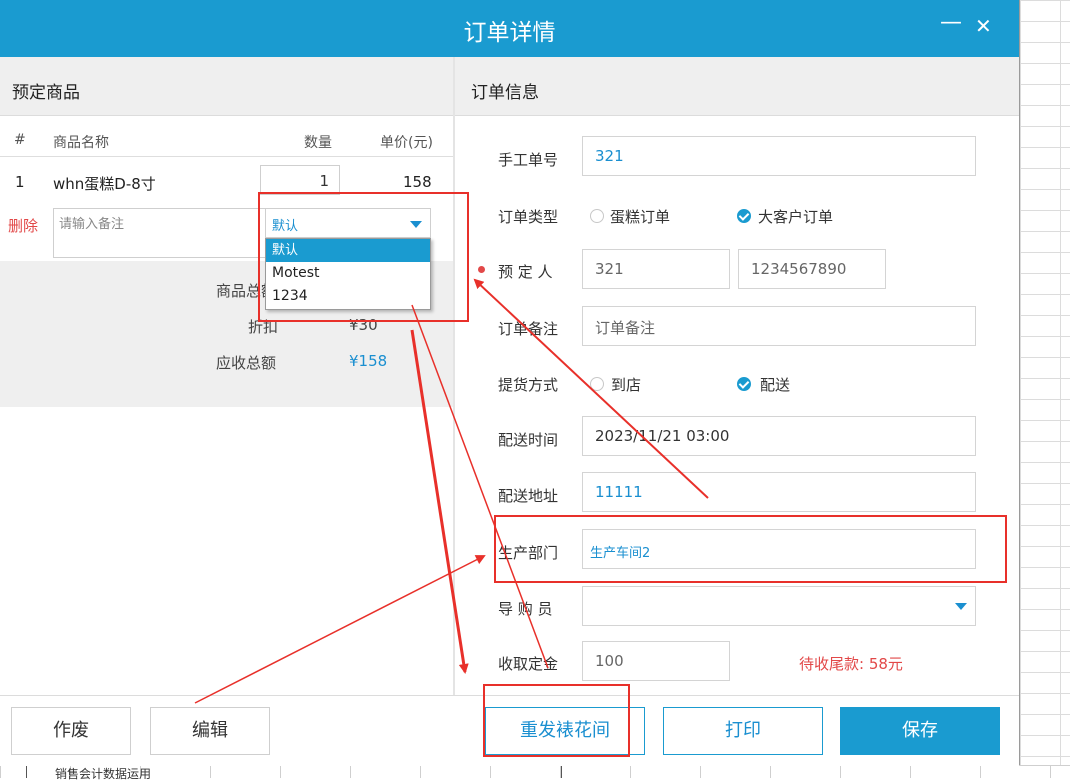 Image resolution: width=1070 pixels, height=782 pixels. What do you see at coordinates (779, 436) in the screenshot?
I see `delivery-time-input: 2023/11/21 03:00` at bounding box center [779, 436].